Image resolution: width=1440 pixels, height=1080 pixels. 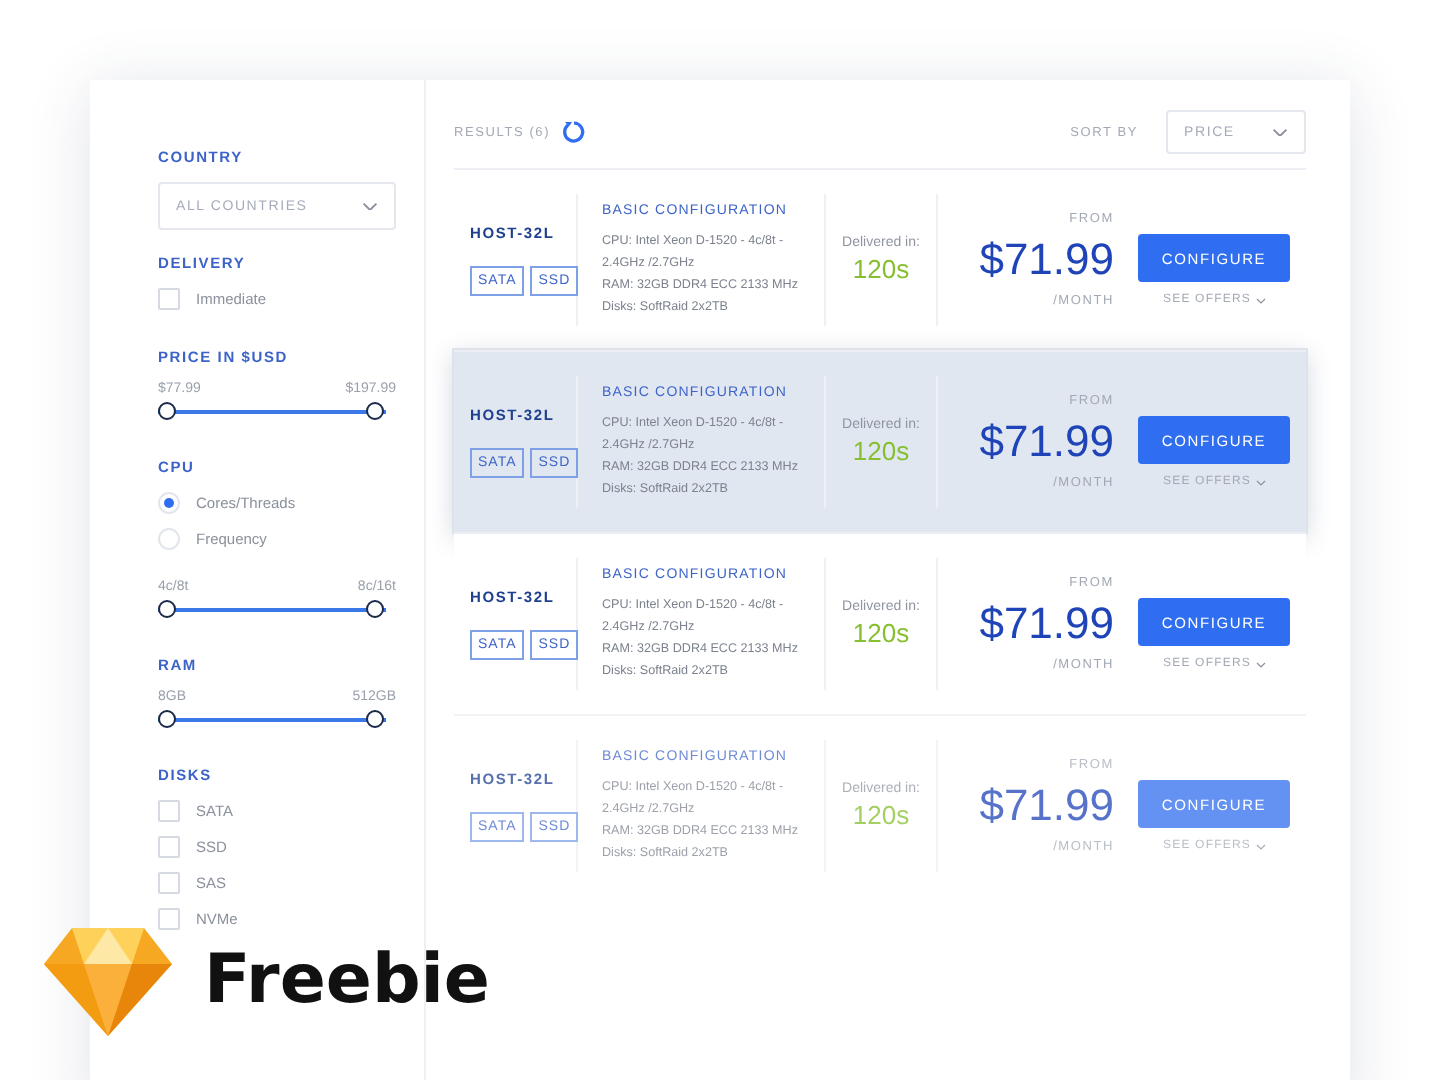 What do you see at coordinates (108, 980) in the screenshot?
I see `diamond-logo` at bounding box center [108, 980].